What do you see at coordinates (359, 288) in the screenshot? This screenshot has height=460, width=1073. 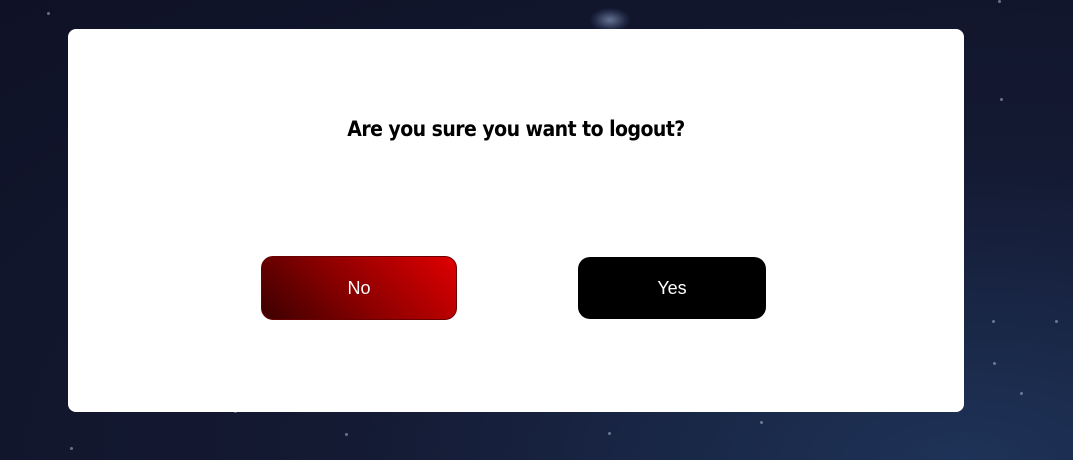 I see `no-button: No` at bounding box center [359, 288].